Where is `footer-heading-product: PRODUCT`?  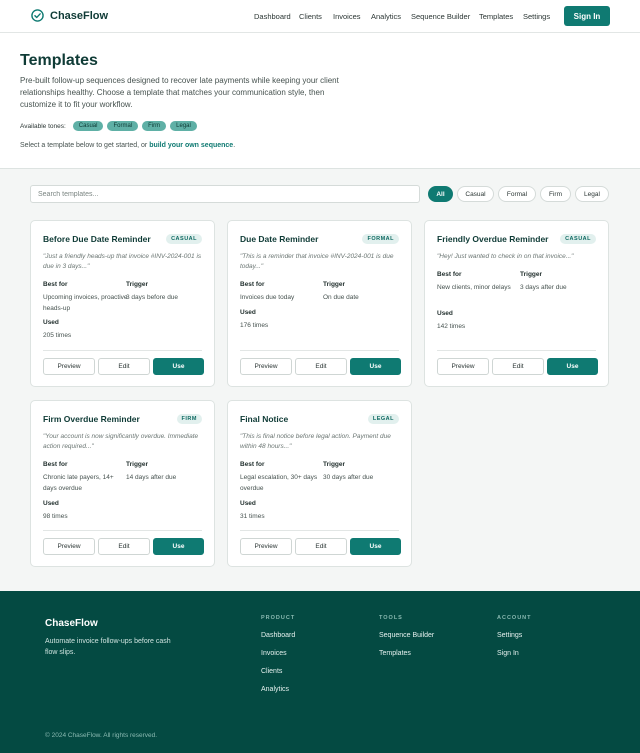
footer-heading-product: PRODUCT is located at coordinates (278, 618).